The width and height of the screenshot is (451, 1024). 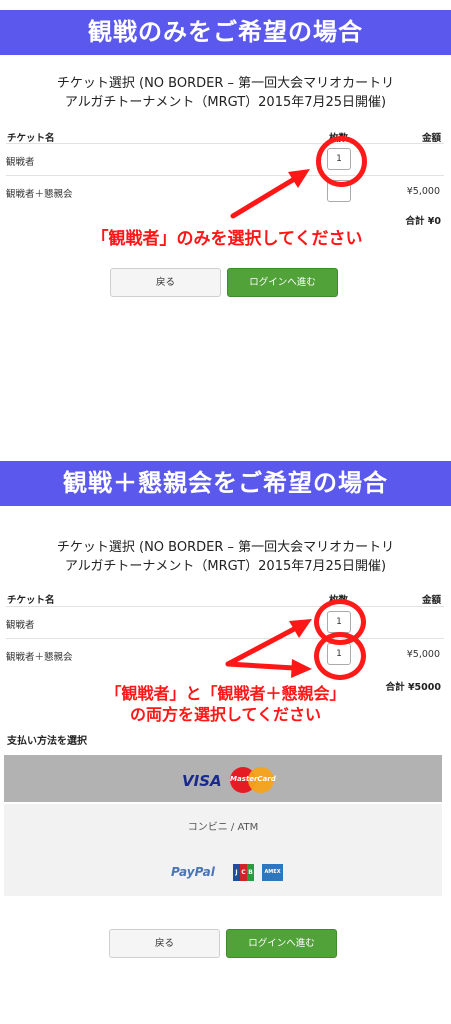 What do you see at coordinates (202, 781) in the screenshot?
I see `visa-logo-icon: VISA` at bounding box center [202, 781].